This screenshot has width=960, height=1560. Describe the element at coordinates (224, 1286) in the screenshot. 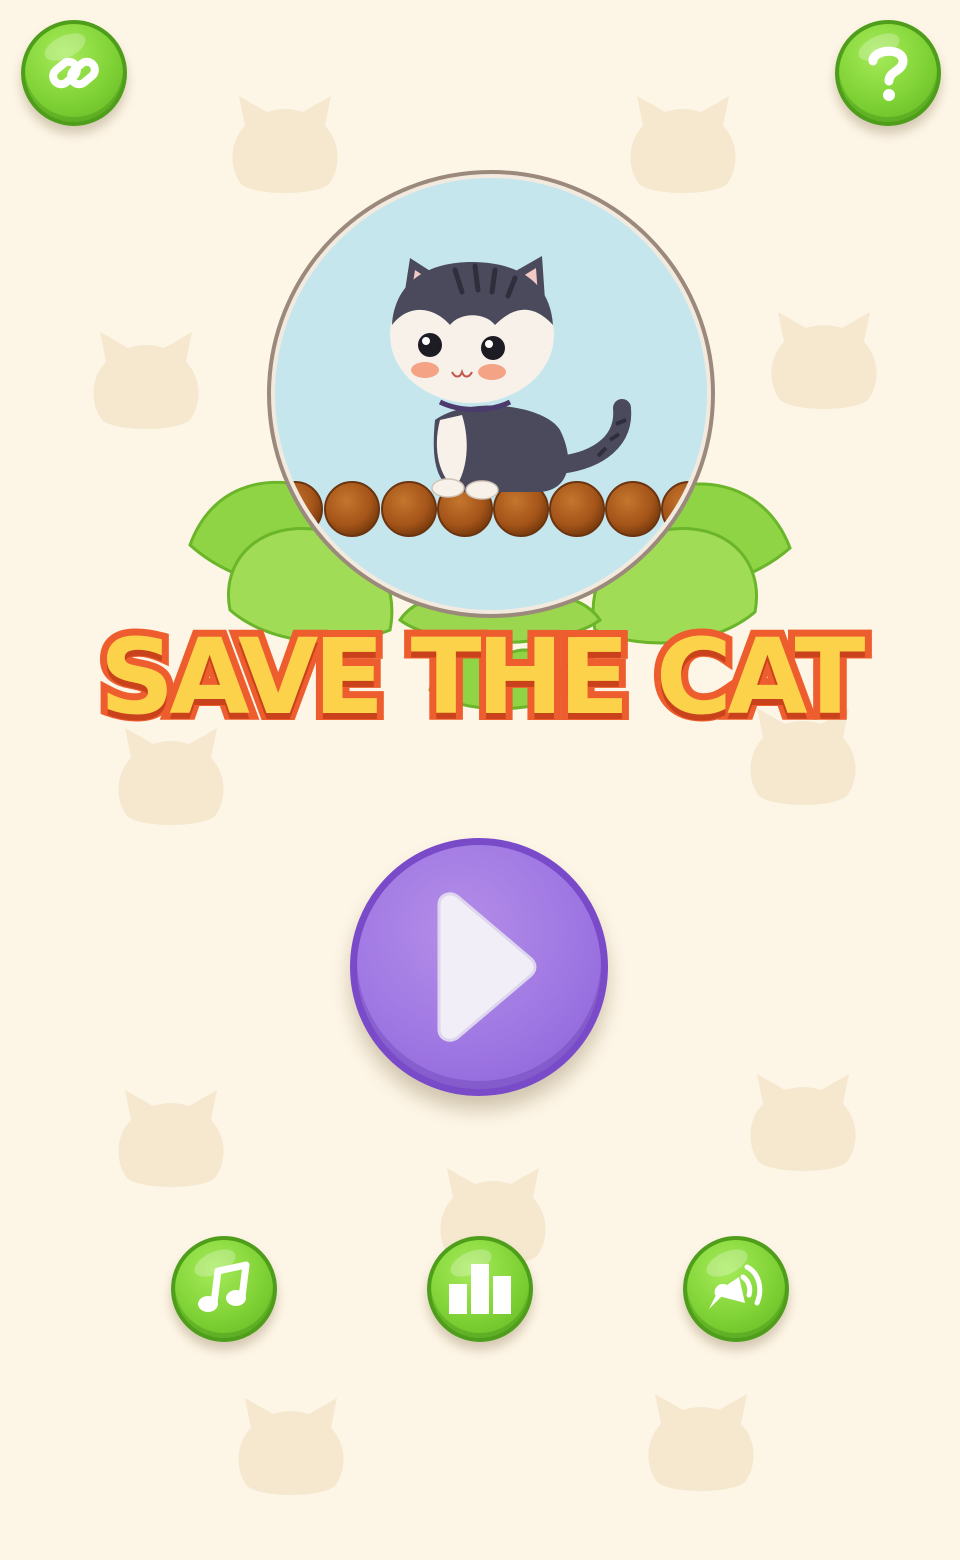

I see `music-note-icon` at that location.